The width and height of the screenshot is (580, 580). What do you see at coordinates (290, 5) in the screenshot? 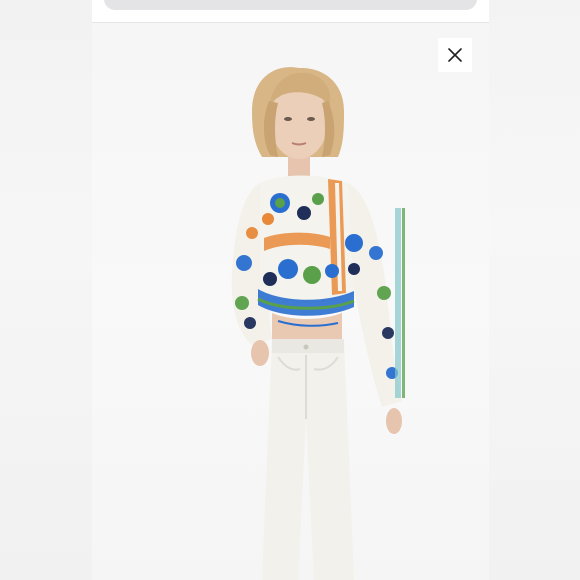
I see `search-bar` at bounding box center [290, 5].